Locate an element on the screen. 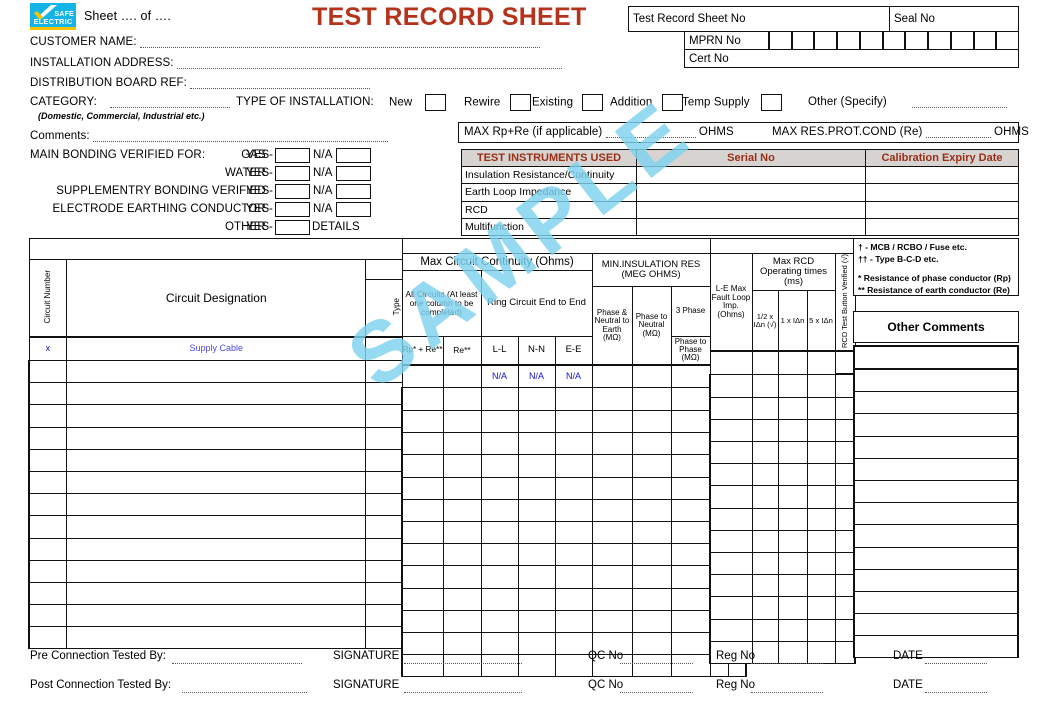  footer-reg-input is located at coordinates (787, 658).